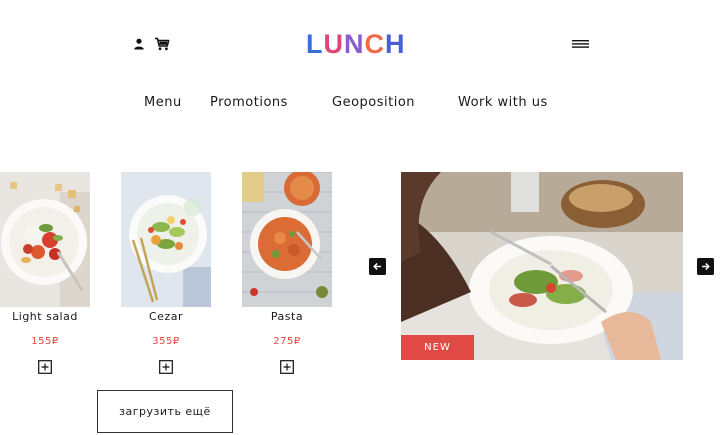 Image resolution: width=720 pixels, height=435 pixels. I want to click on product-price: 355₽, so click(166, 341).